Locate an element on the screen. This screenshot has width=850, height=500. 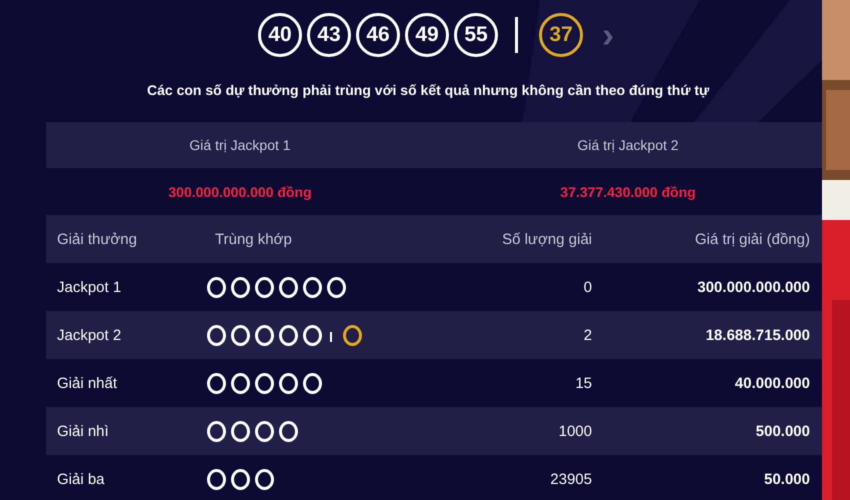
prize-name: Giải nhì is located at coordinates (83, 431).